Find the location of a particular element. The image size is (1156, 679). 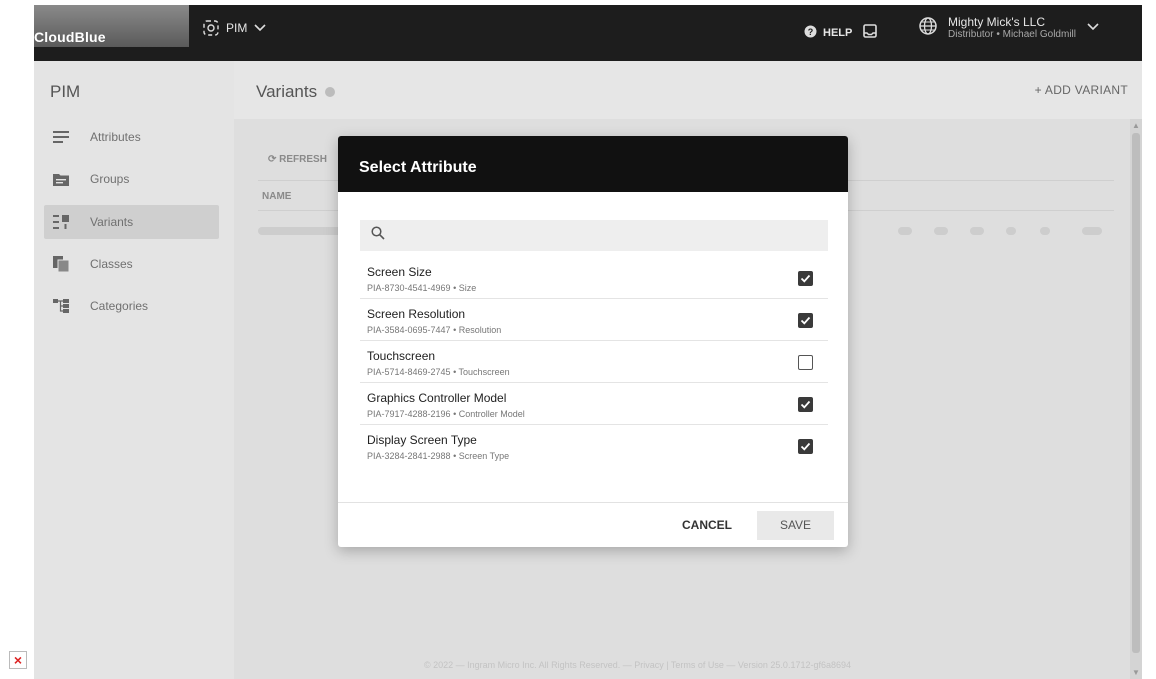

scrollbar: ▲ ▼ is located at coordinates (1136, 399).